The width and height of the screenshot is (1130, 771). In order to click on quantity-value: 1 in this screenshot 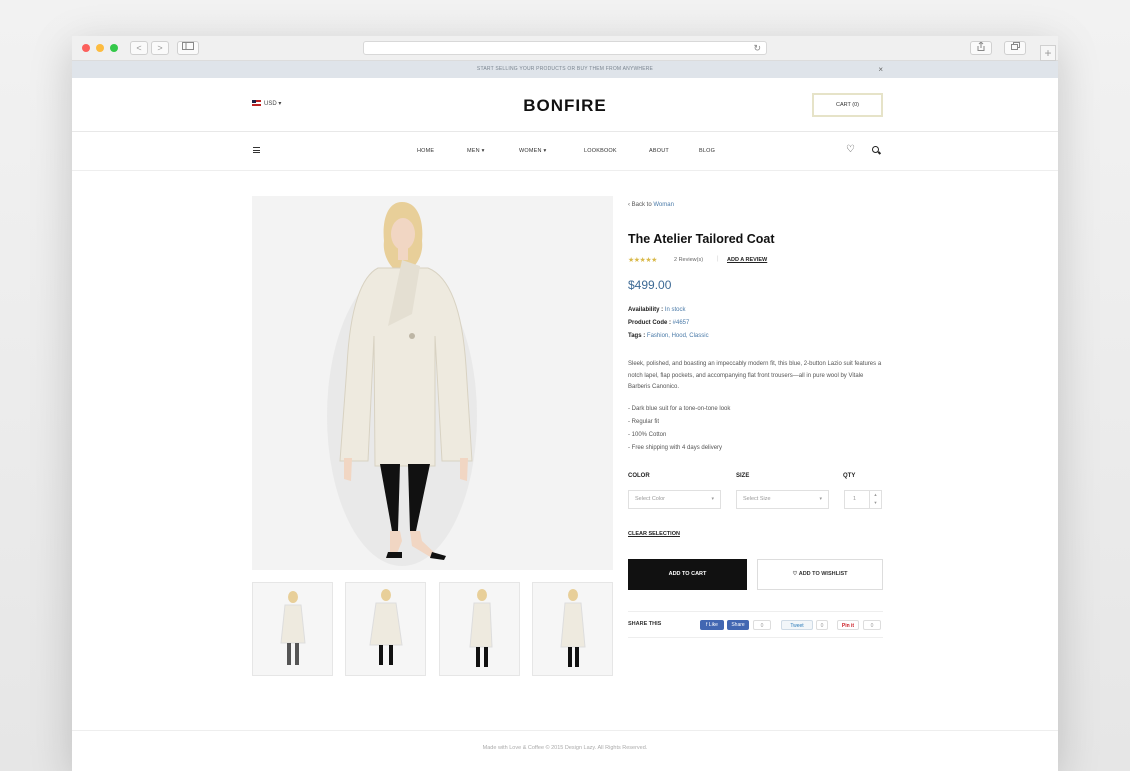, I will do `click(855, 499)`.